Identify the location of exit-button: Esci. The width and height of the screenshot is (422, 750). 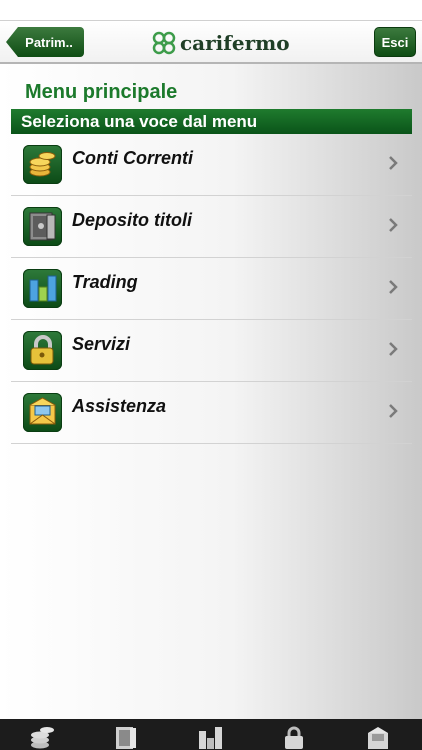
(395, 42).